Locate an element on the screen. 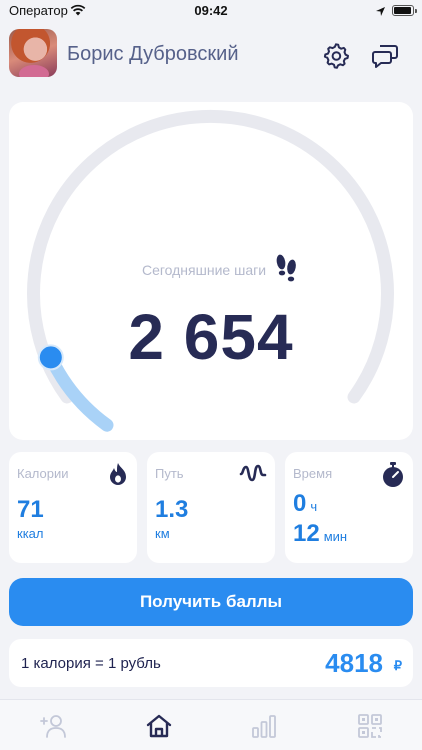 This screenshot has height=750, width=422. stopwatch-icon is located at coordinates (393, 477).